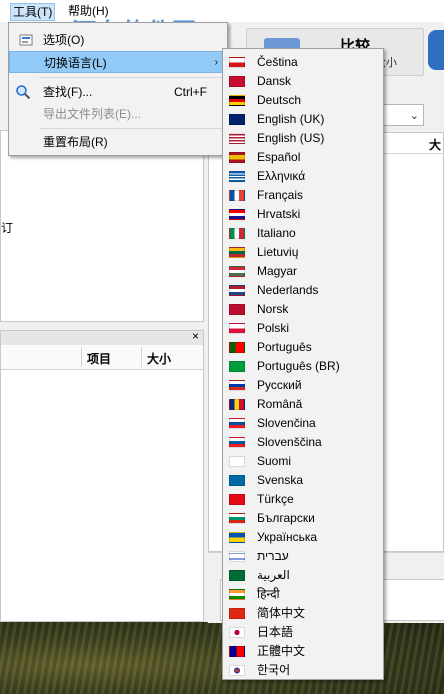  Describe the element at coordinates (237, 461) in the screenshot. I see `flag-fi-icon` at that location.